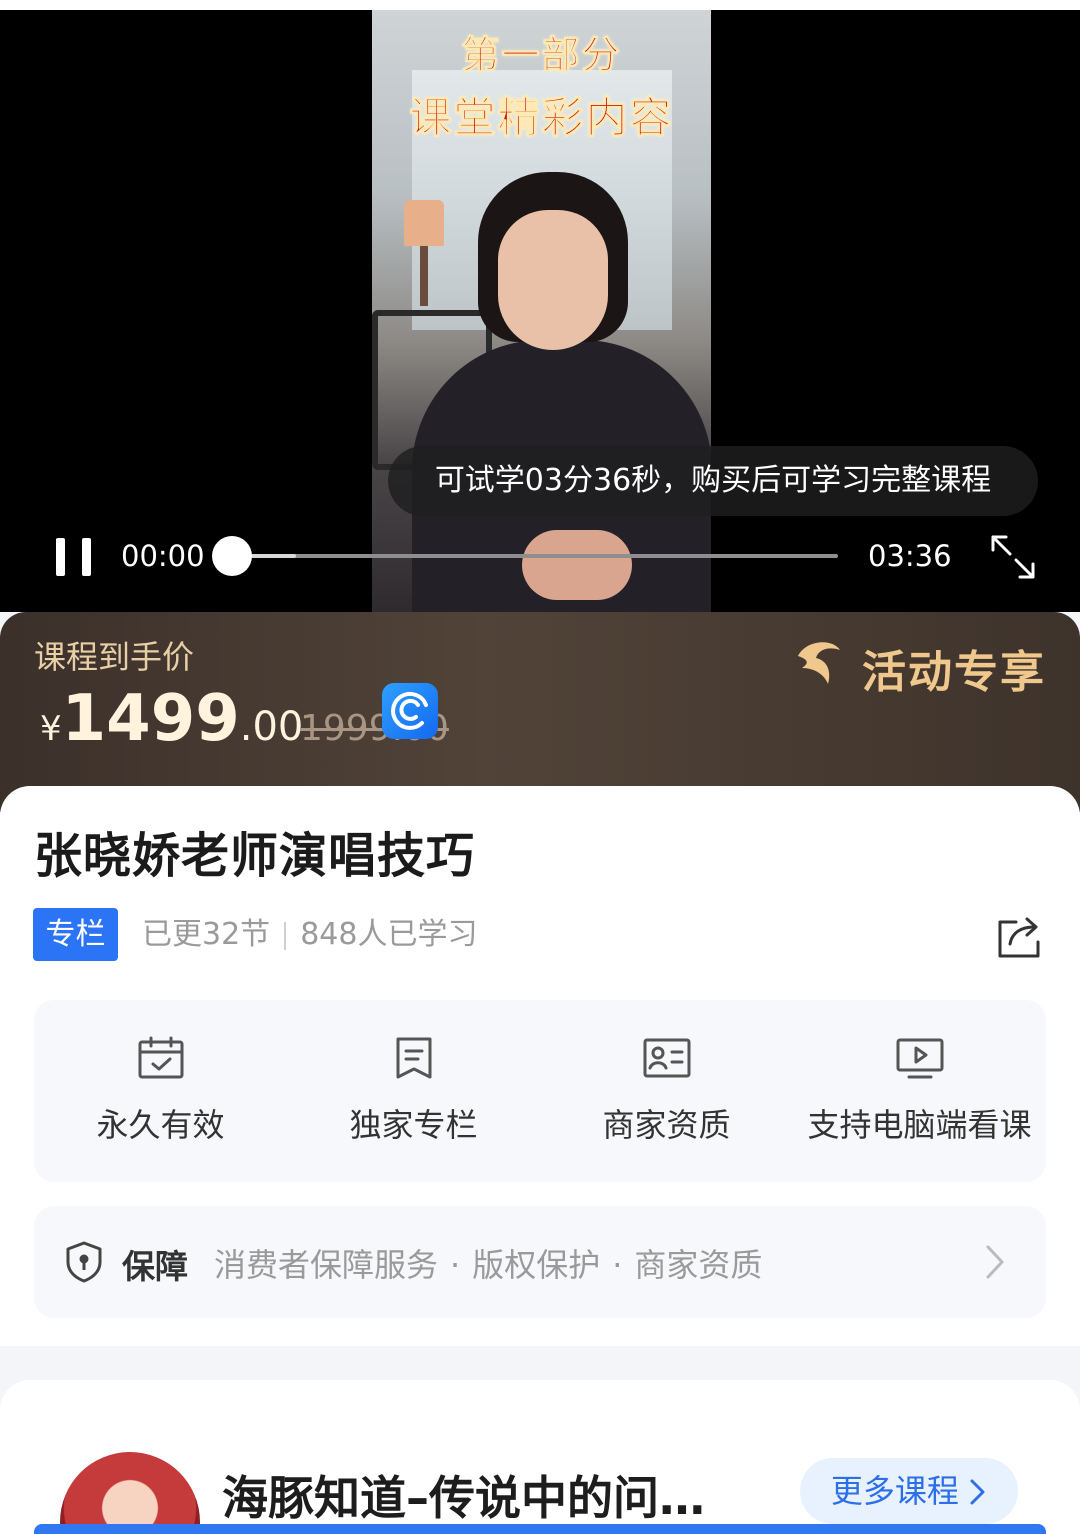 The image size is (1080, 1534). What do you see at coordinates (413, 1058) in the screenshot?
I see `document-icon` at bounding box center [413, 1058].